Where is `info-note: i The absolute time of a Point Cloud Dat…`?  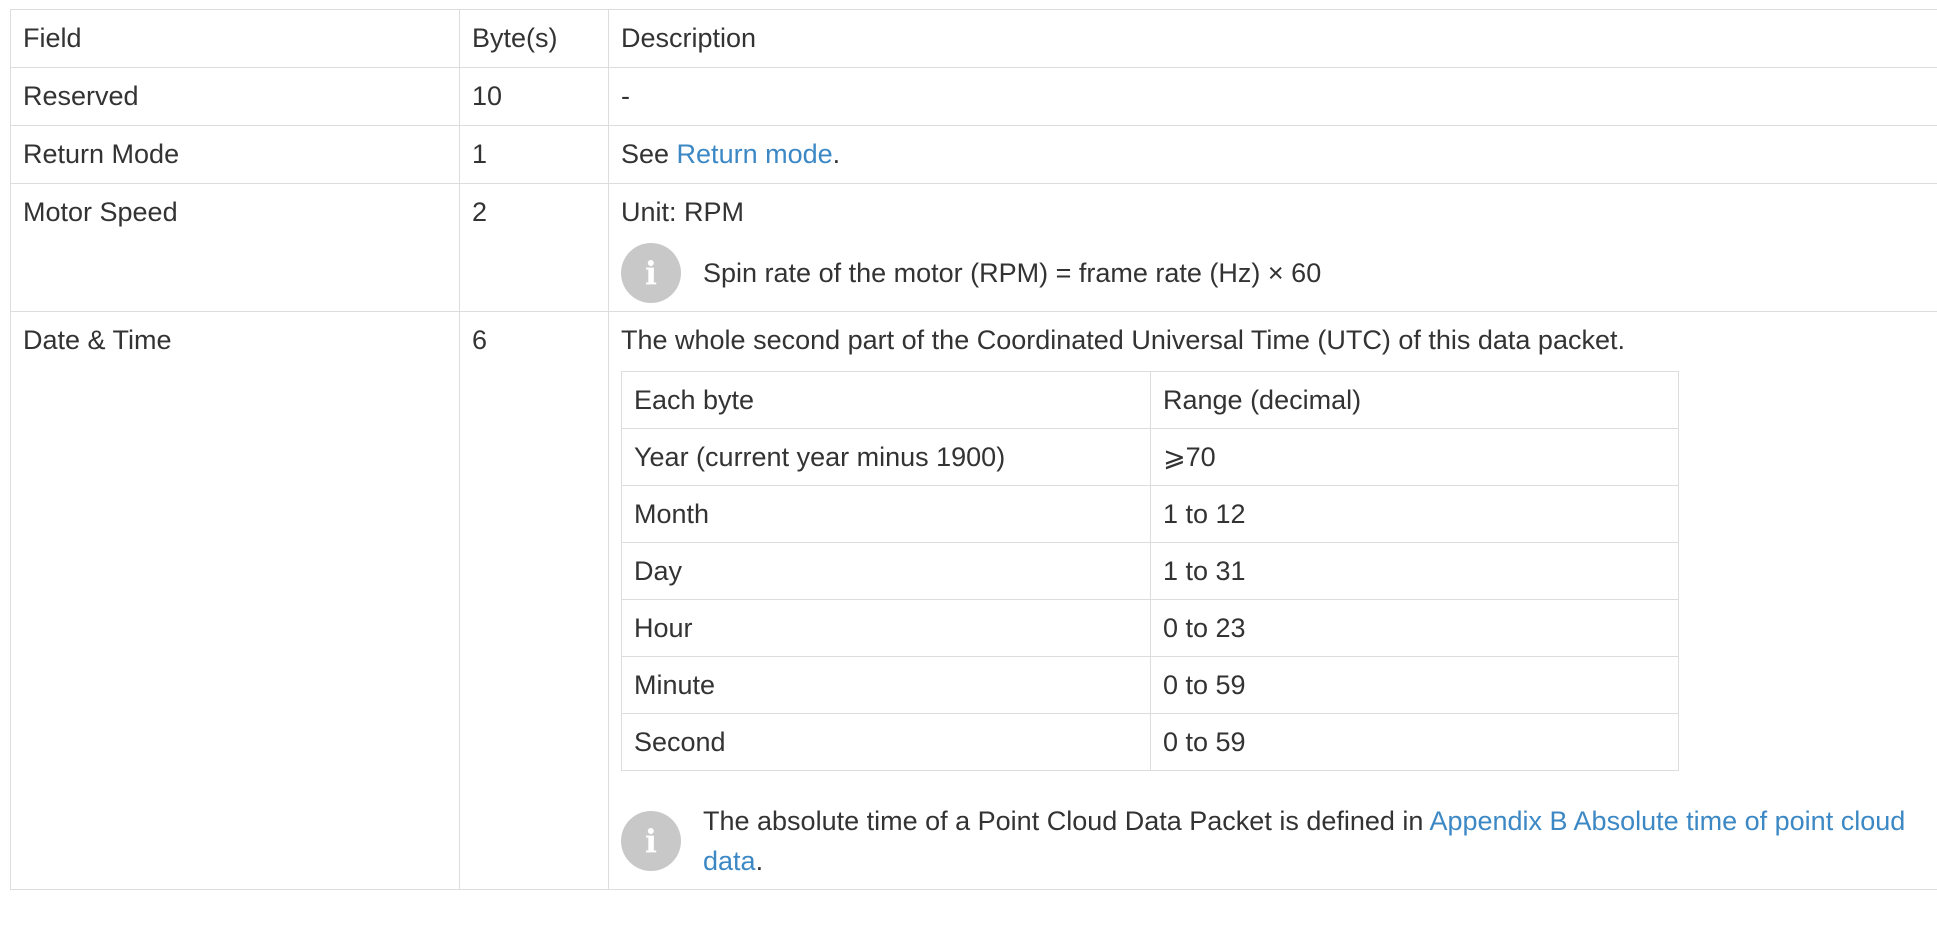 info-note: i The absolute time of a Point Cloud Dat… is located at coordinates (1279, 841).